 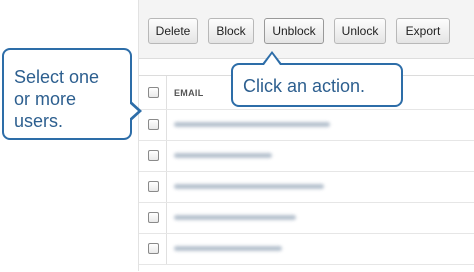 I want to click on block-button: Block, so click(x=231, y=31).